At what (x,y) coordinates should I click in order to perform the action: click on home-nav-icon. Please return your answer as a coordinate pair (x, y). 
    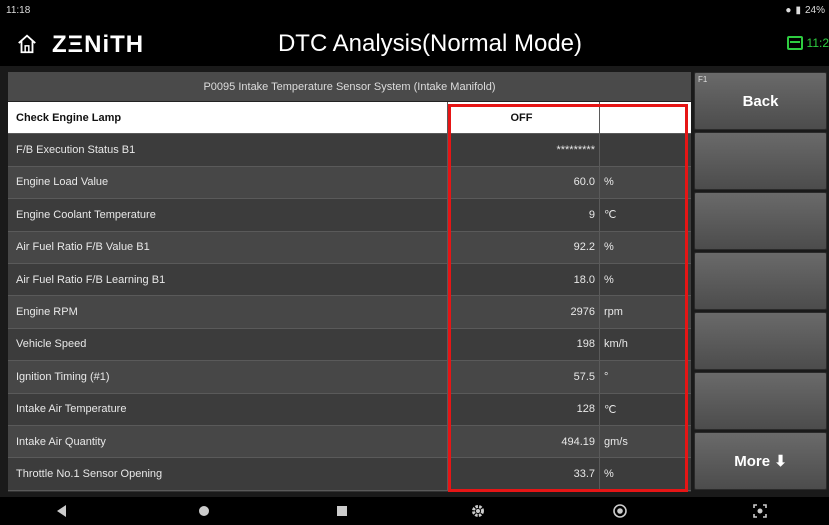
    Looking at the image, I should click on (204, 511).